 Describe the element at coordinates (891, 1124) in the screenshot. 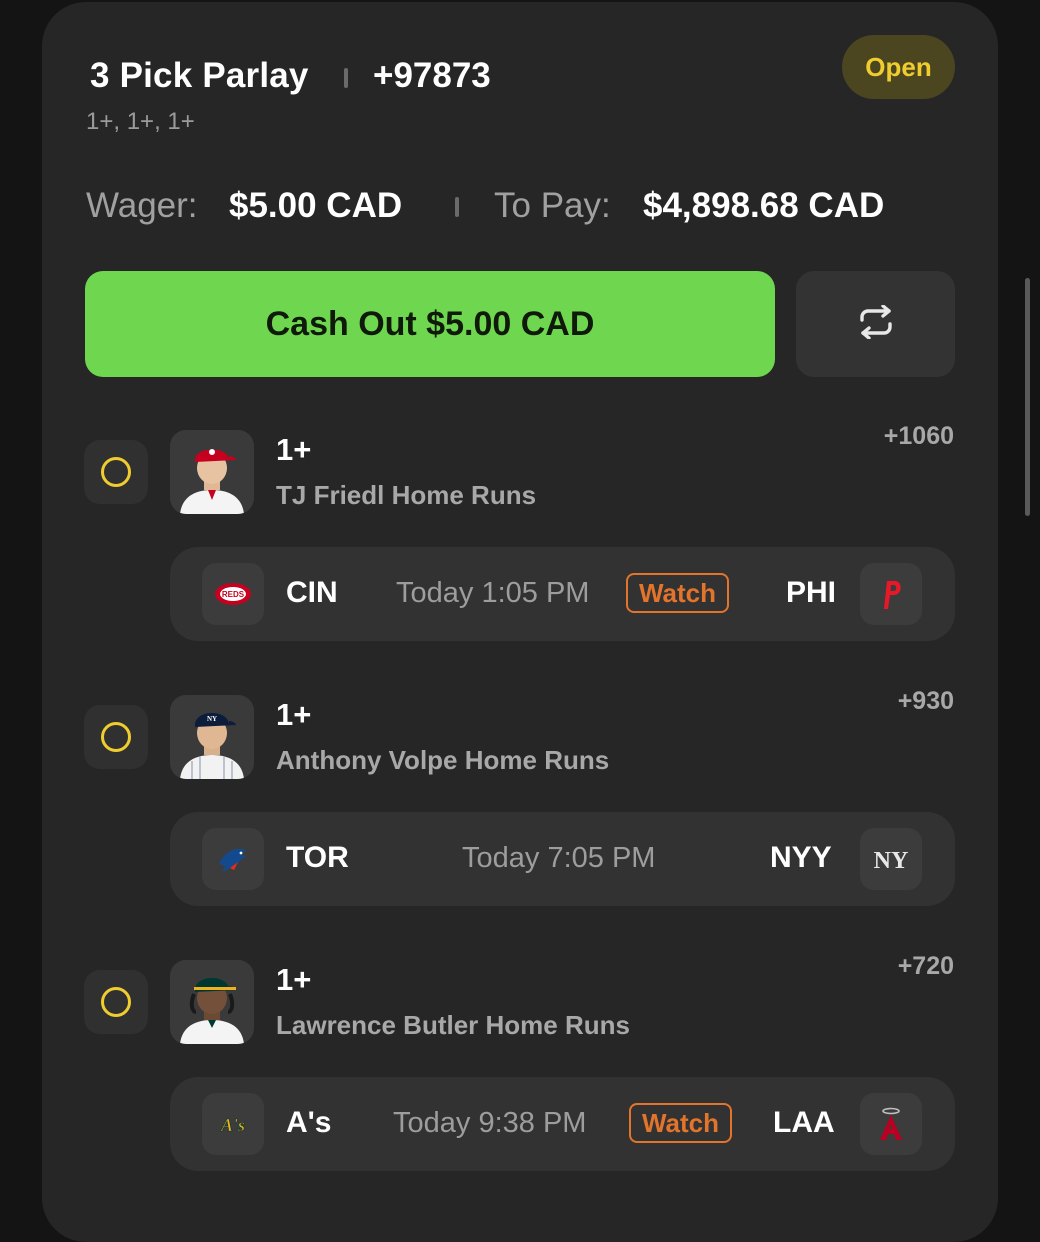

I see `angels-logo-icon` at that location.